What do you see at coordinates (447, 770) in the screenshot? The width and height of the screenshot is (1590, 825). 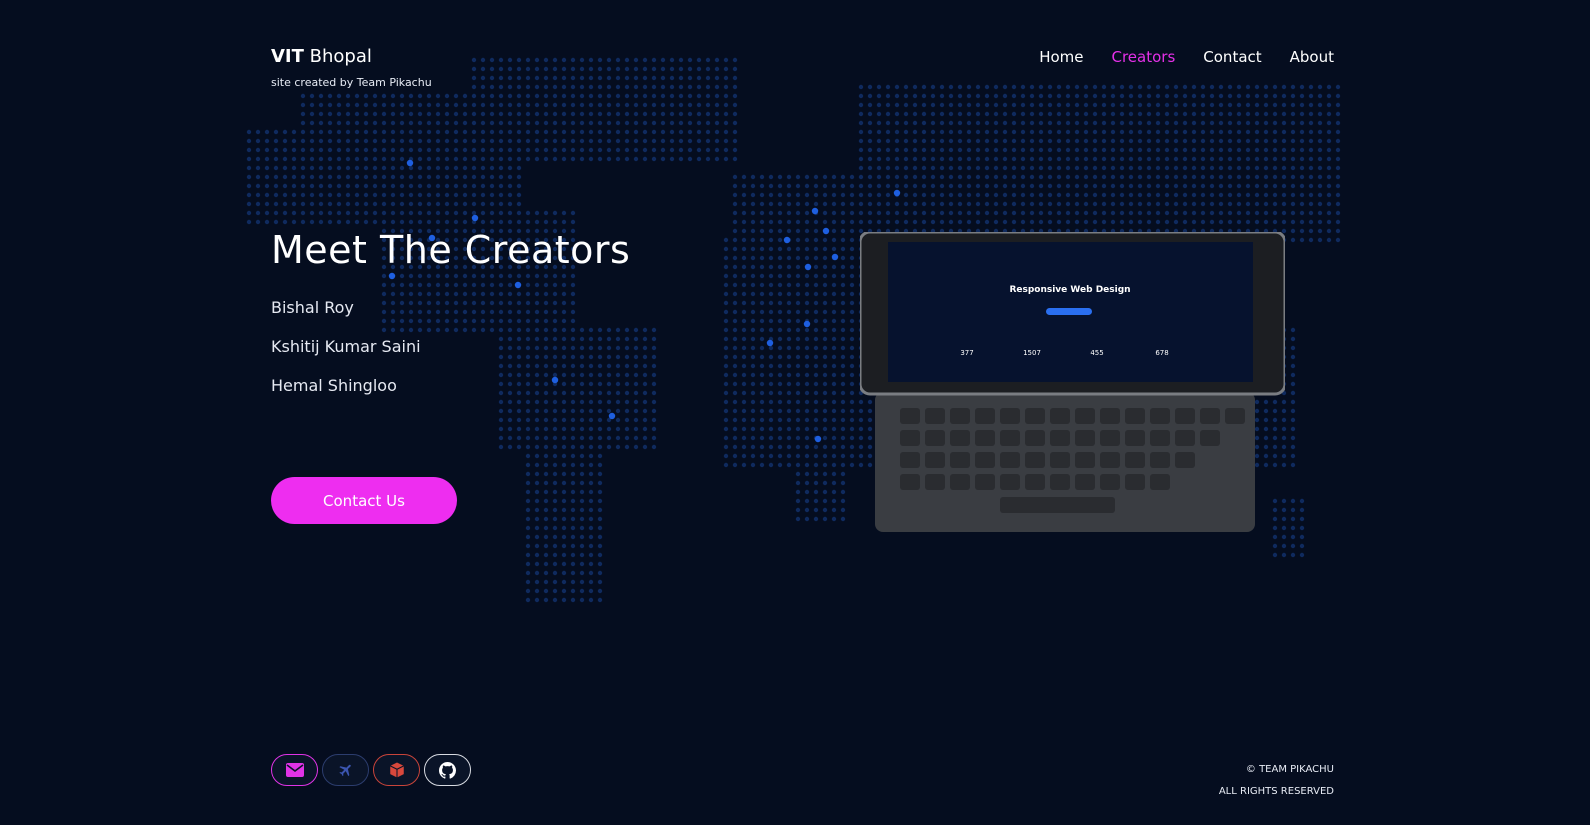 I see `github-button` at bounding box center [447, 770].